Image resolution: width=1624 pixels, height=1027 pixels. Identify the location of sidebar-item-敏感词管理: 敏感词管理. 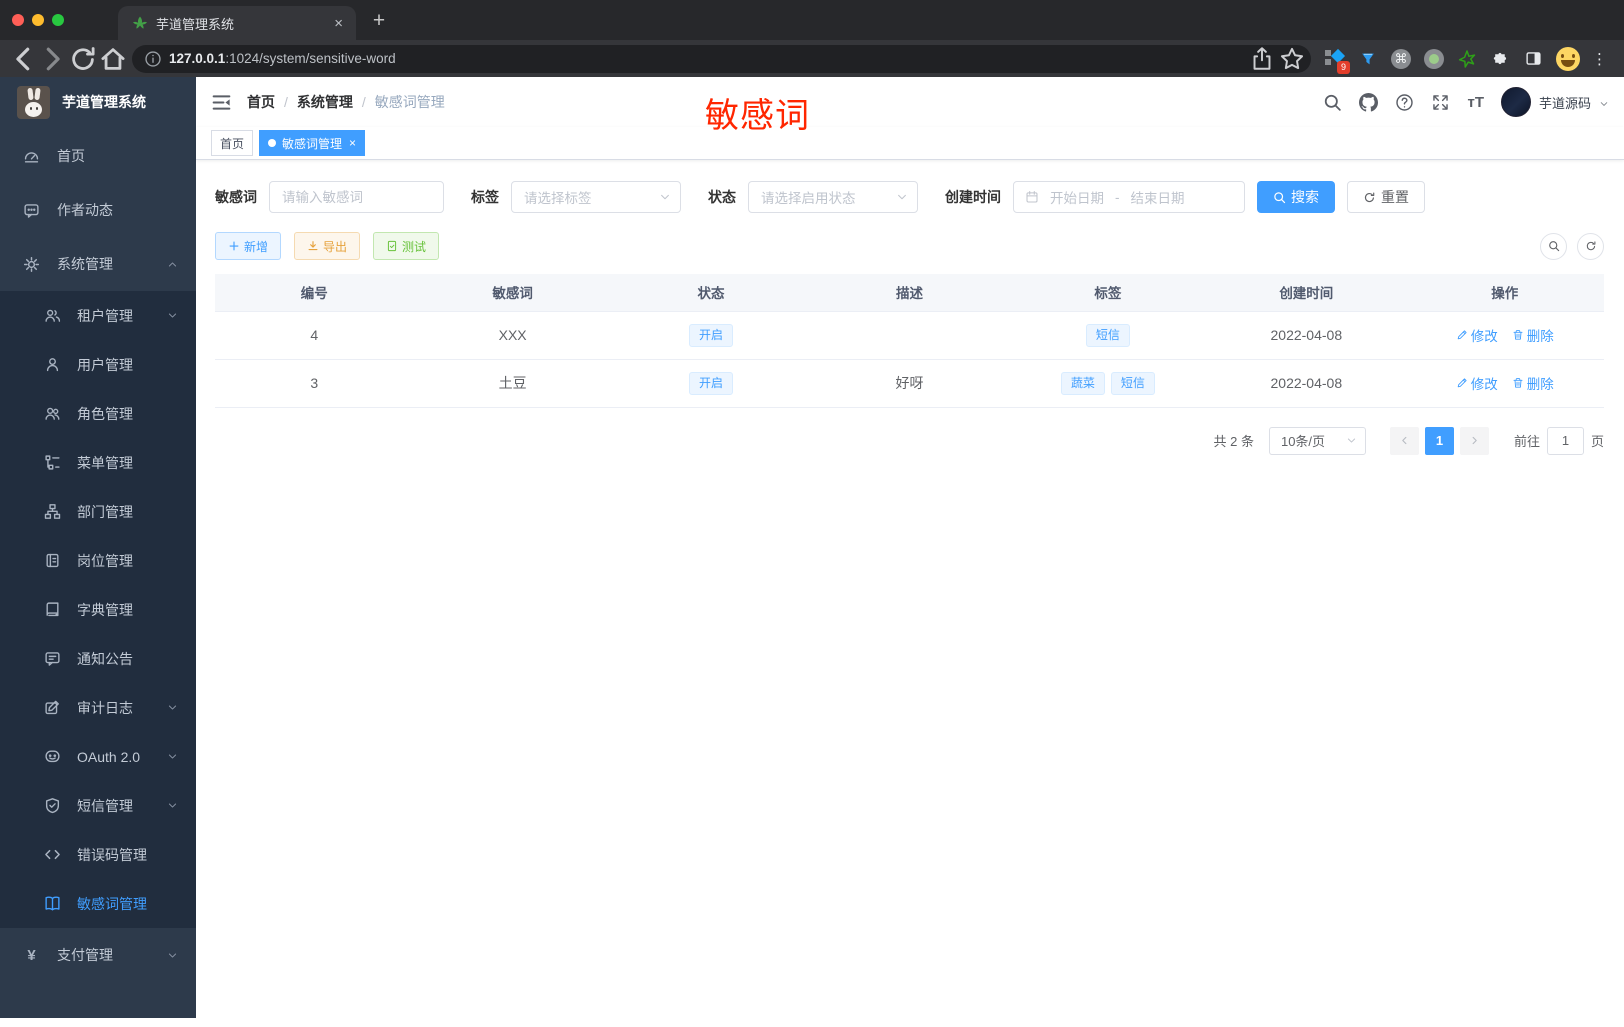
(98, 903).